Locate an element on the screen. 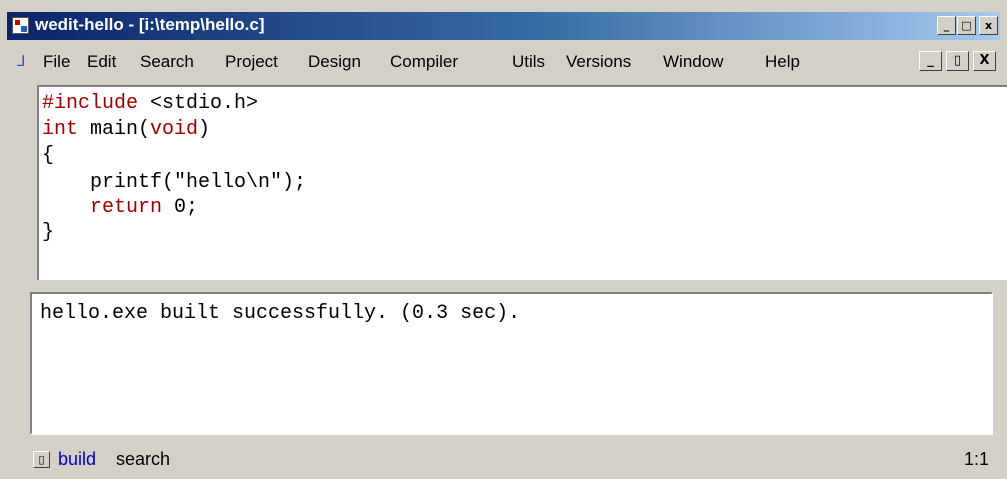  code-line: { is located at coordinates (48, 156).